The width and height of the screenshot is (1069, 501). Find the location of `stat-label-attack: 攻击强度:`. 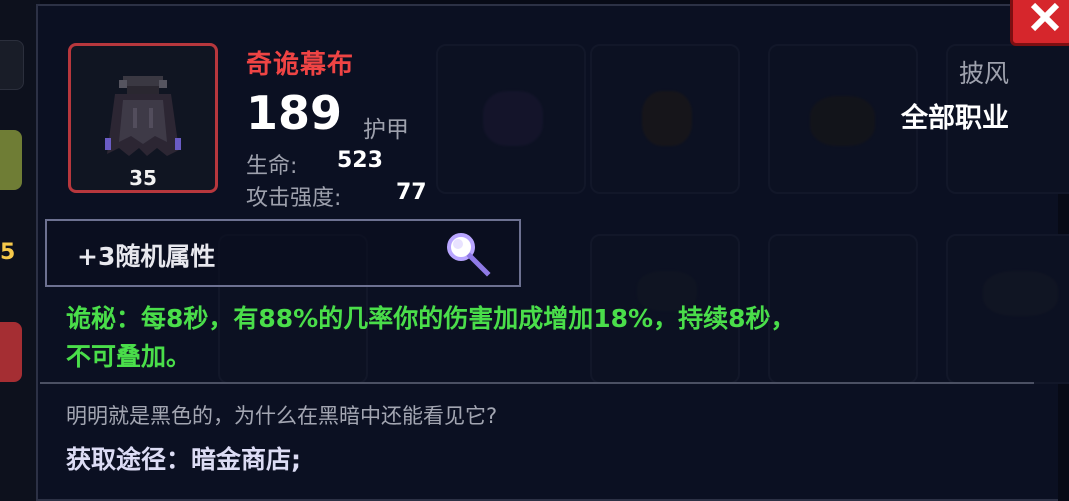

stat-label-attack: 攻击强度: is located at coordinates (294, 198).